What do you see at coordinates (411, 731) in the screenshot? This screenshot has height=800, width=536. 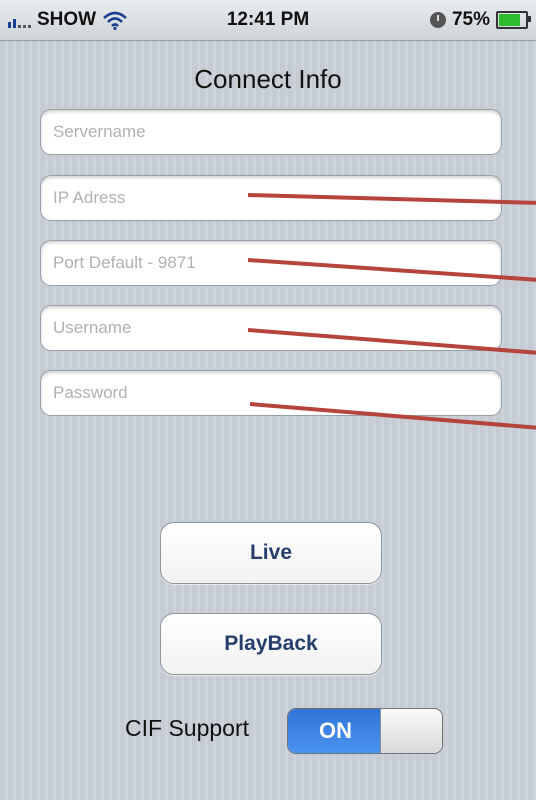 I see `toggle-knob` at bounding box center [411, 731].